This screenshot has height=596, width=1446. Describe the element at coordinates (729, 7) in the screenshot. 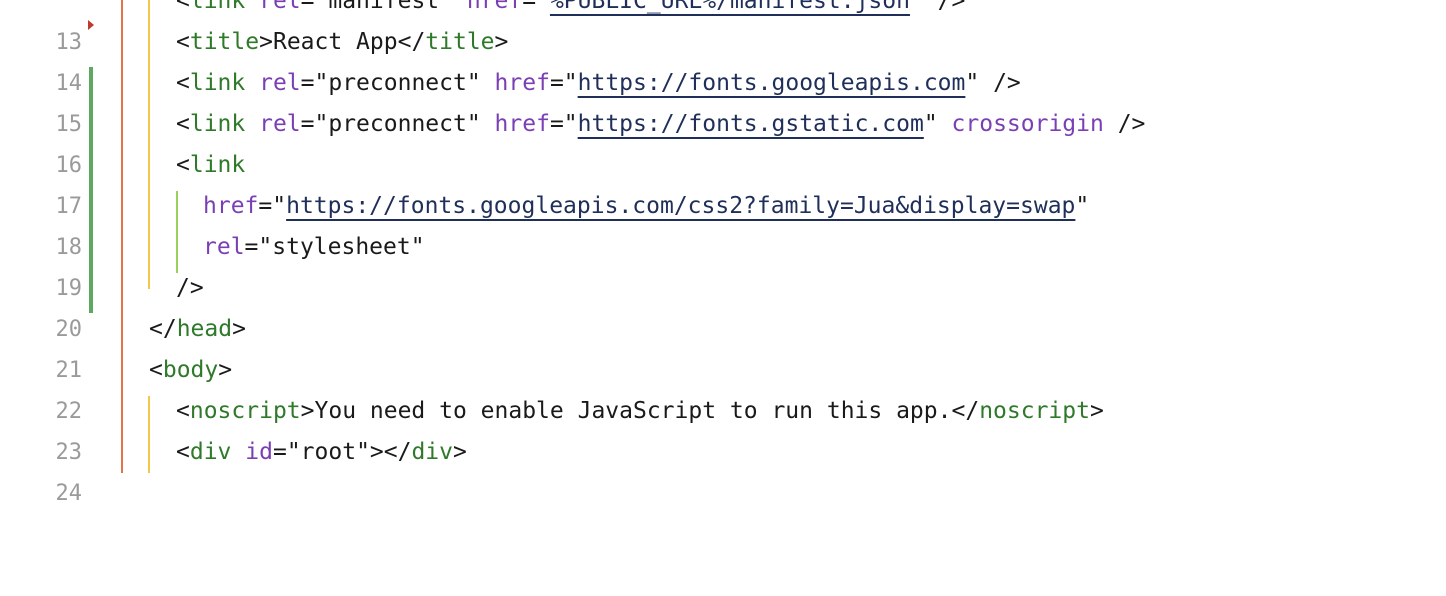

I see `token-url: %PUBLIC_URL%/manifest.json` at that location.